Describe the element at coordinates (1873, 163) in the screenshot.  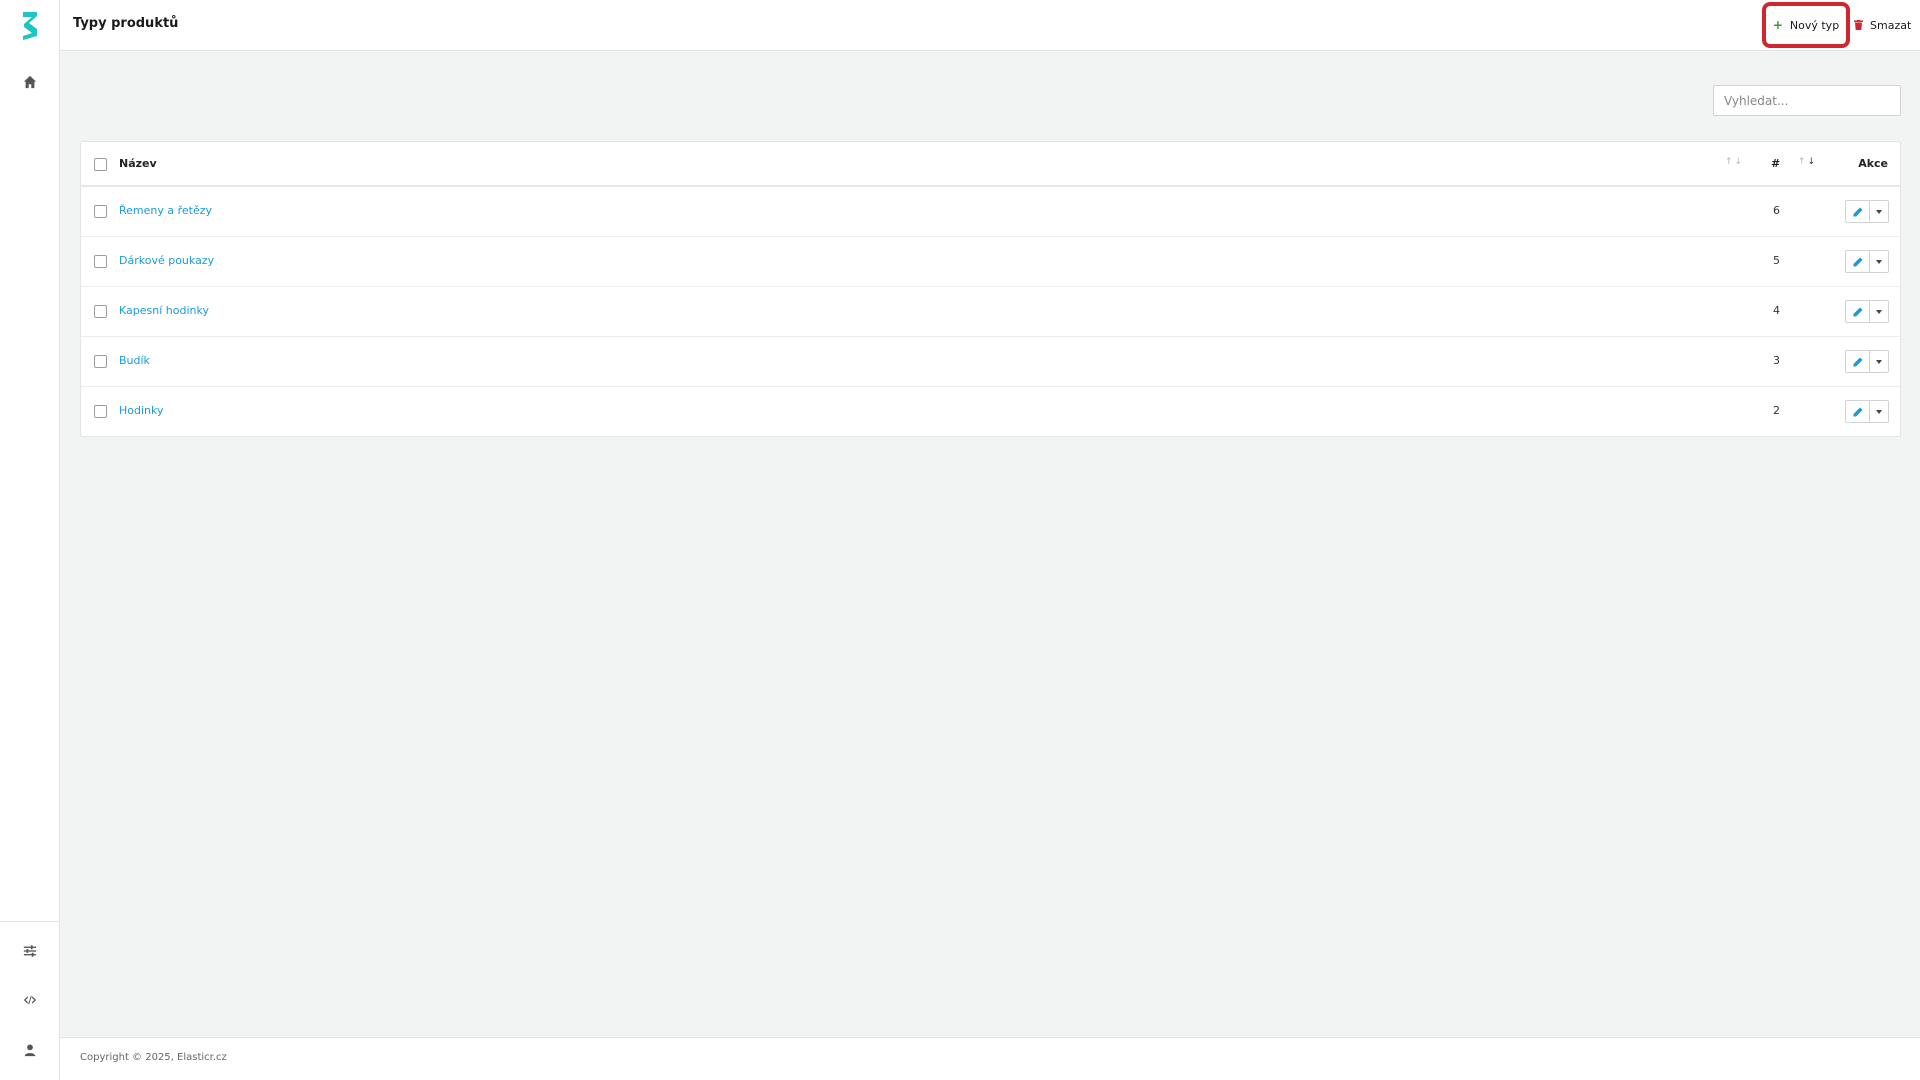
I see `column-header-actions: Akce` at that location.